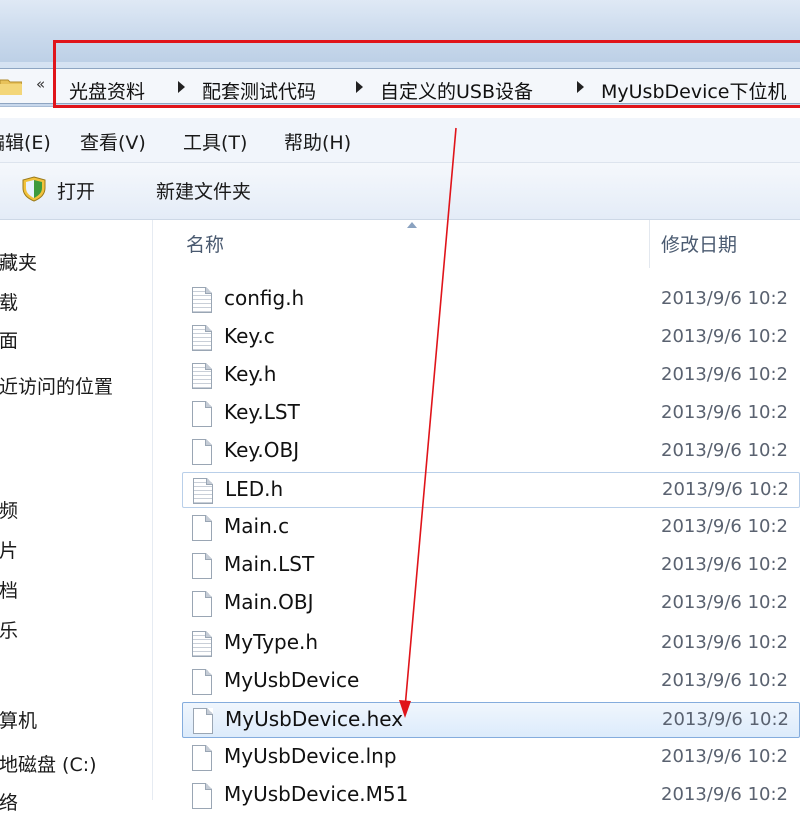 The width and height of the screenshot is (800, 815). I want to click on nav-item-recent-places: 最近访问的位置, so click(56, 385).